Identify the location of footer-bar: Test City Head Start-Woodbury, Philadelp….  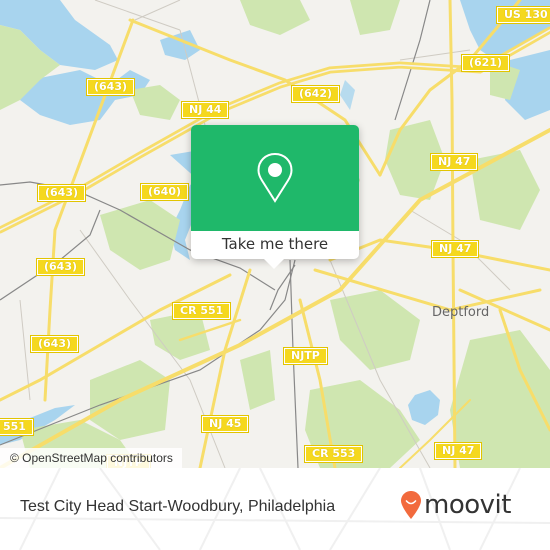
(275, 509).